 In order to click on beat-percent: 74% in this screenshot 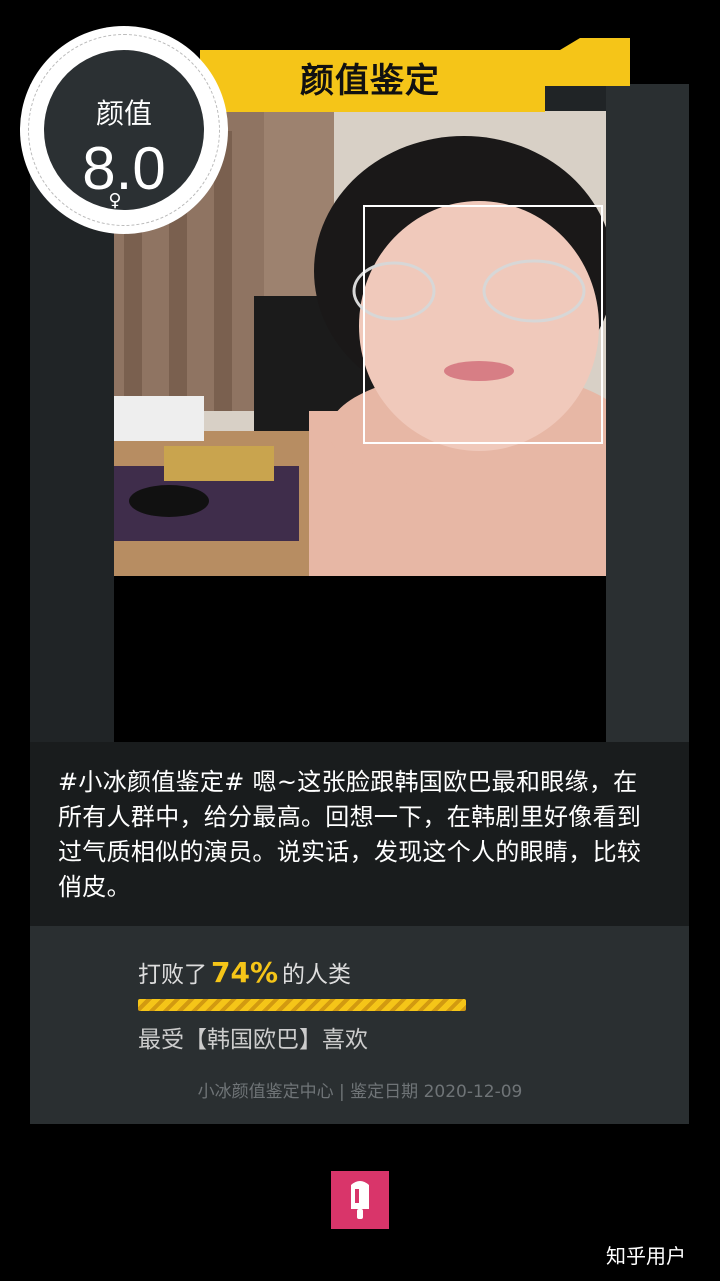, I will do `click(245, 972)`.